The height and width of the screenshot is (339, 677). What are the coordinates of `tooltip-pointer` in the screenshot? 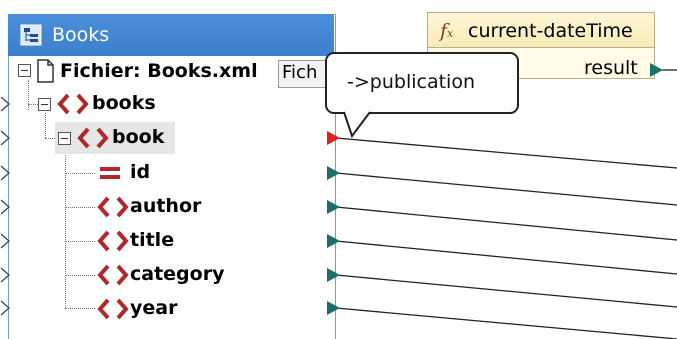 It's located at (357, 124).